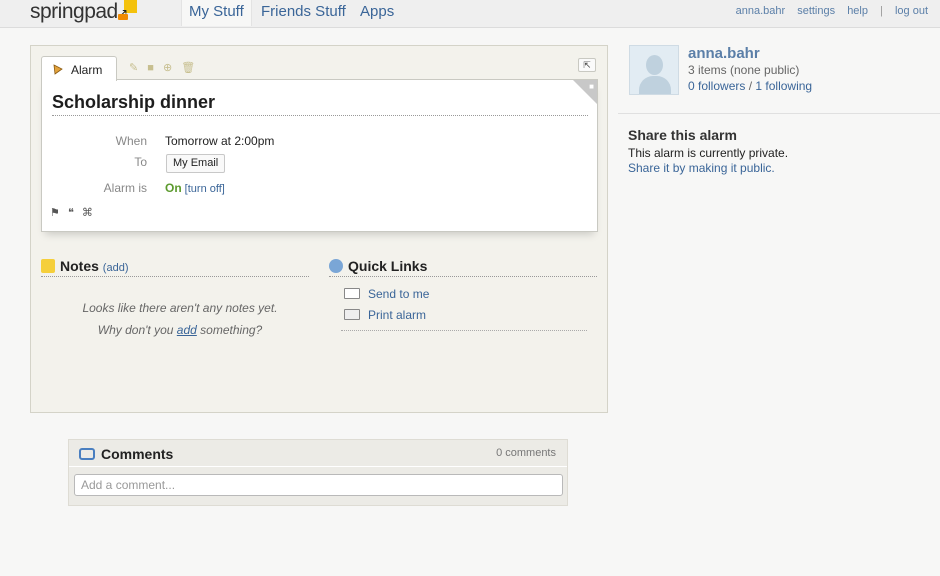  Describe the element at coordinates (219, 141) in the screenshot. I see `when-value: Tomorrow at 2:00pm` at that location.